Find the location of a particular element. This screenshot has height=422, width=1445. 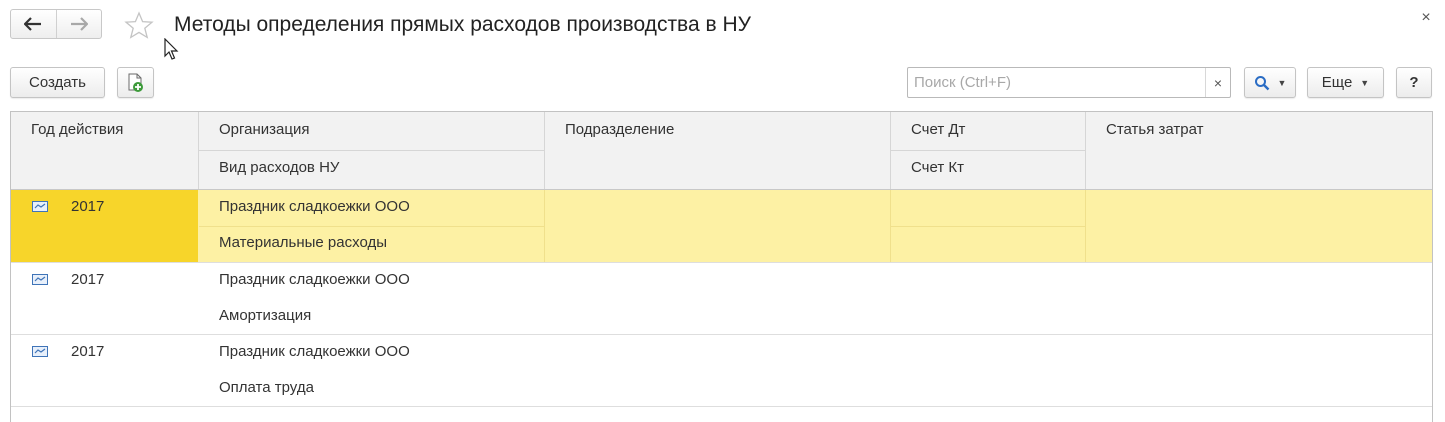

forward-button is located at coordinates (78, 24).